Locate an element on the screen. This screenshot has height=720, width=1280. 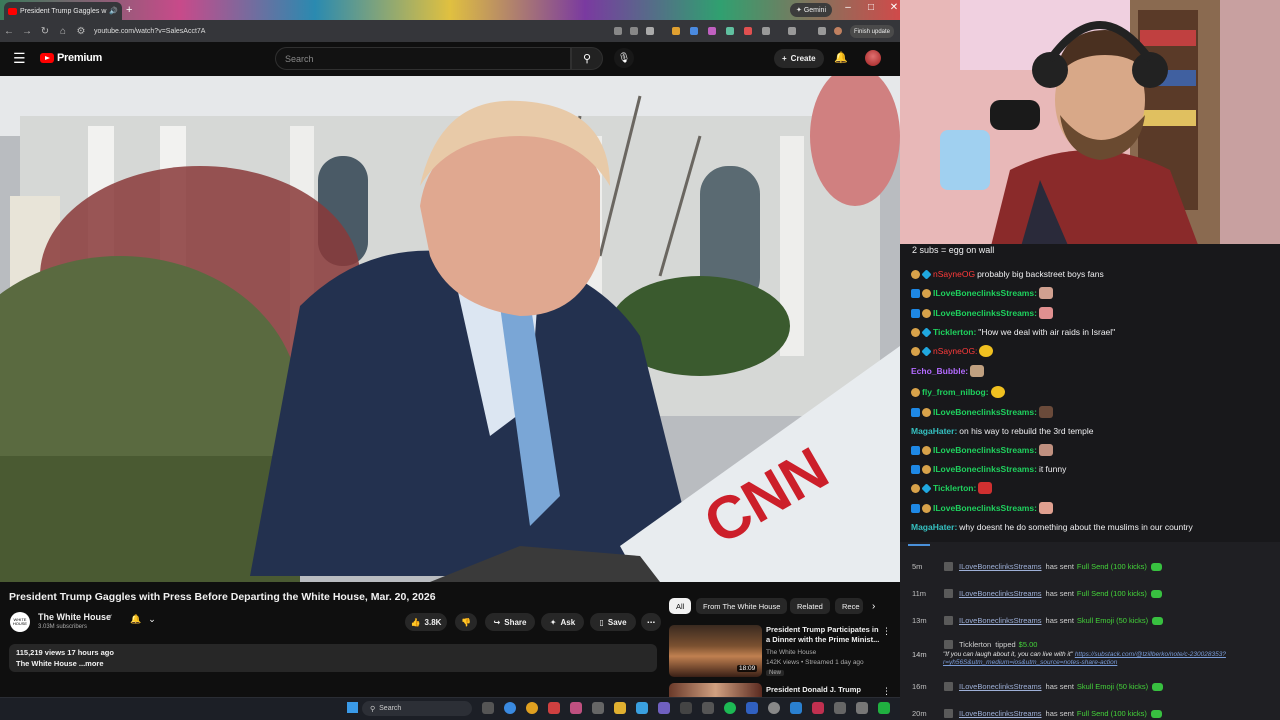
youtube-logo: Premium is located at coordinates (71, 58).